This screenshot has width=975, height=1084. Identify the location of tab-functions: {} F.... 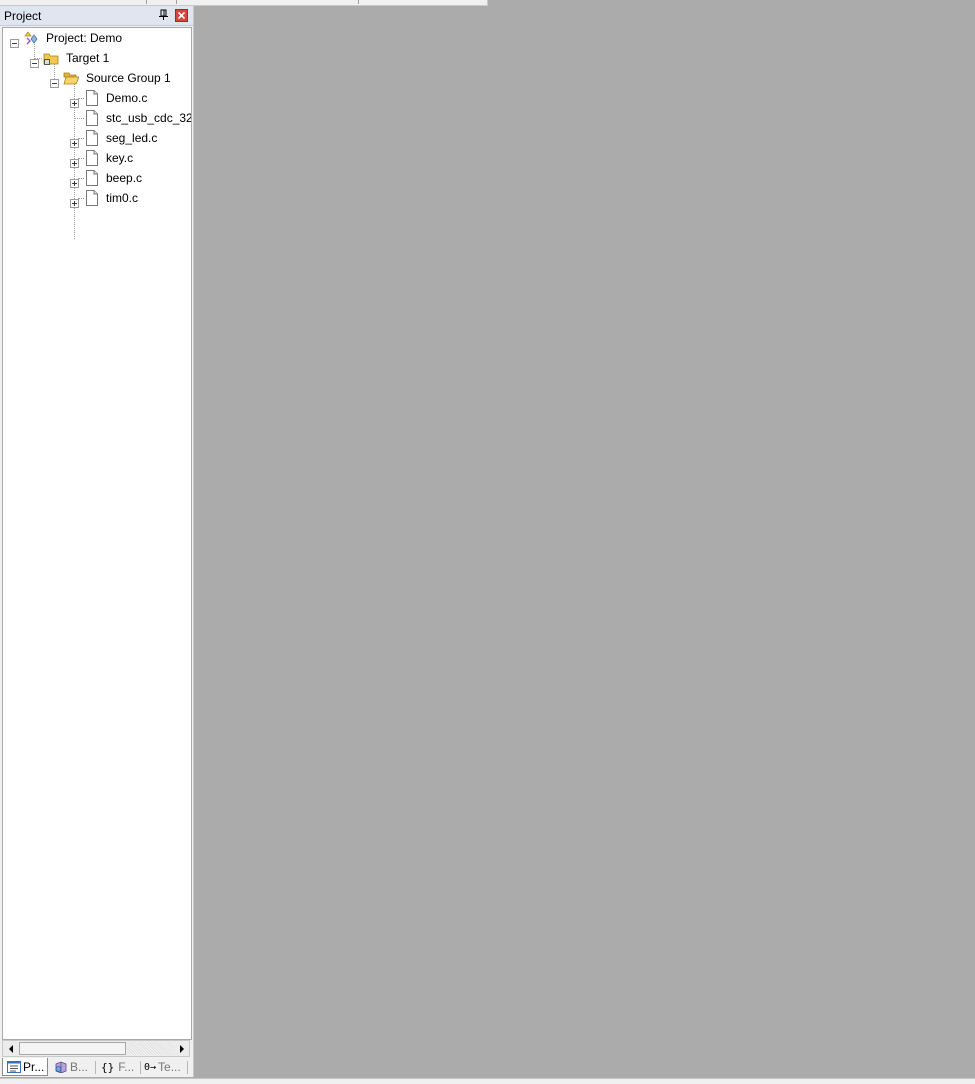
(118, 1067).